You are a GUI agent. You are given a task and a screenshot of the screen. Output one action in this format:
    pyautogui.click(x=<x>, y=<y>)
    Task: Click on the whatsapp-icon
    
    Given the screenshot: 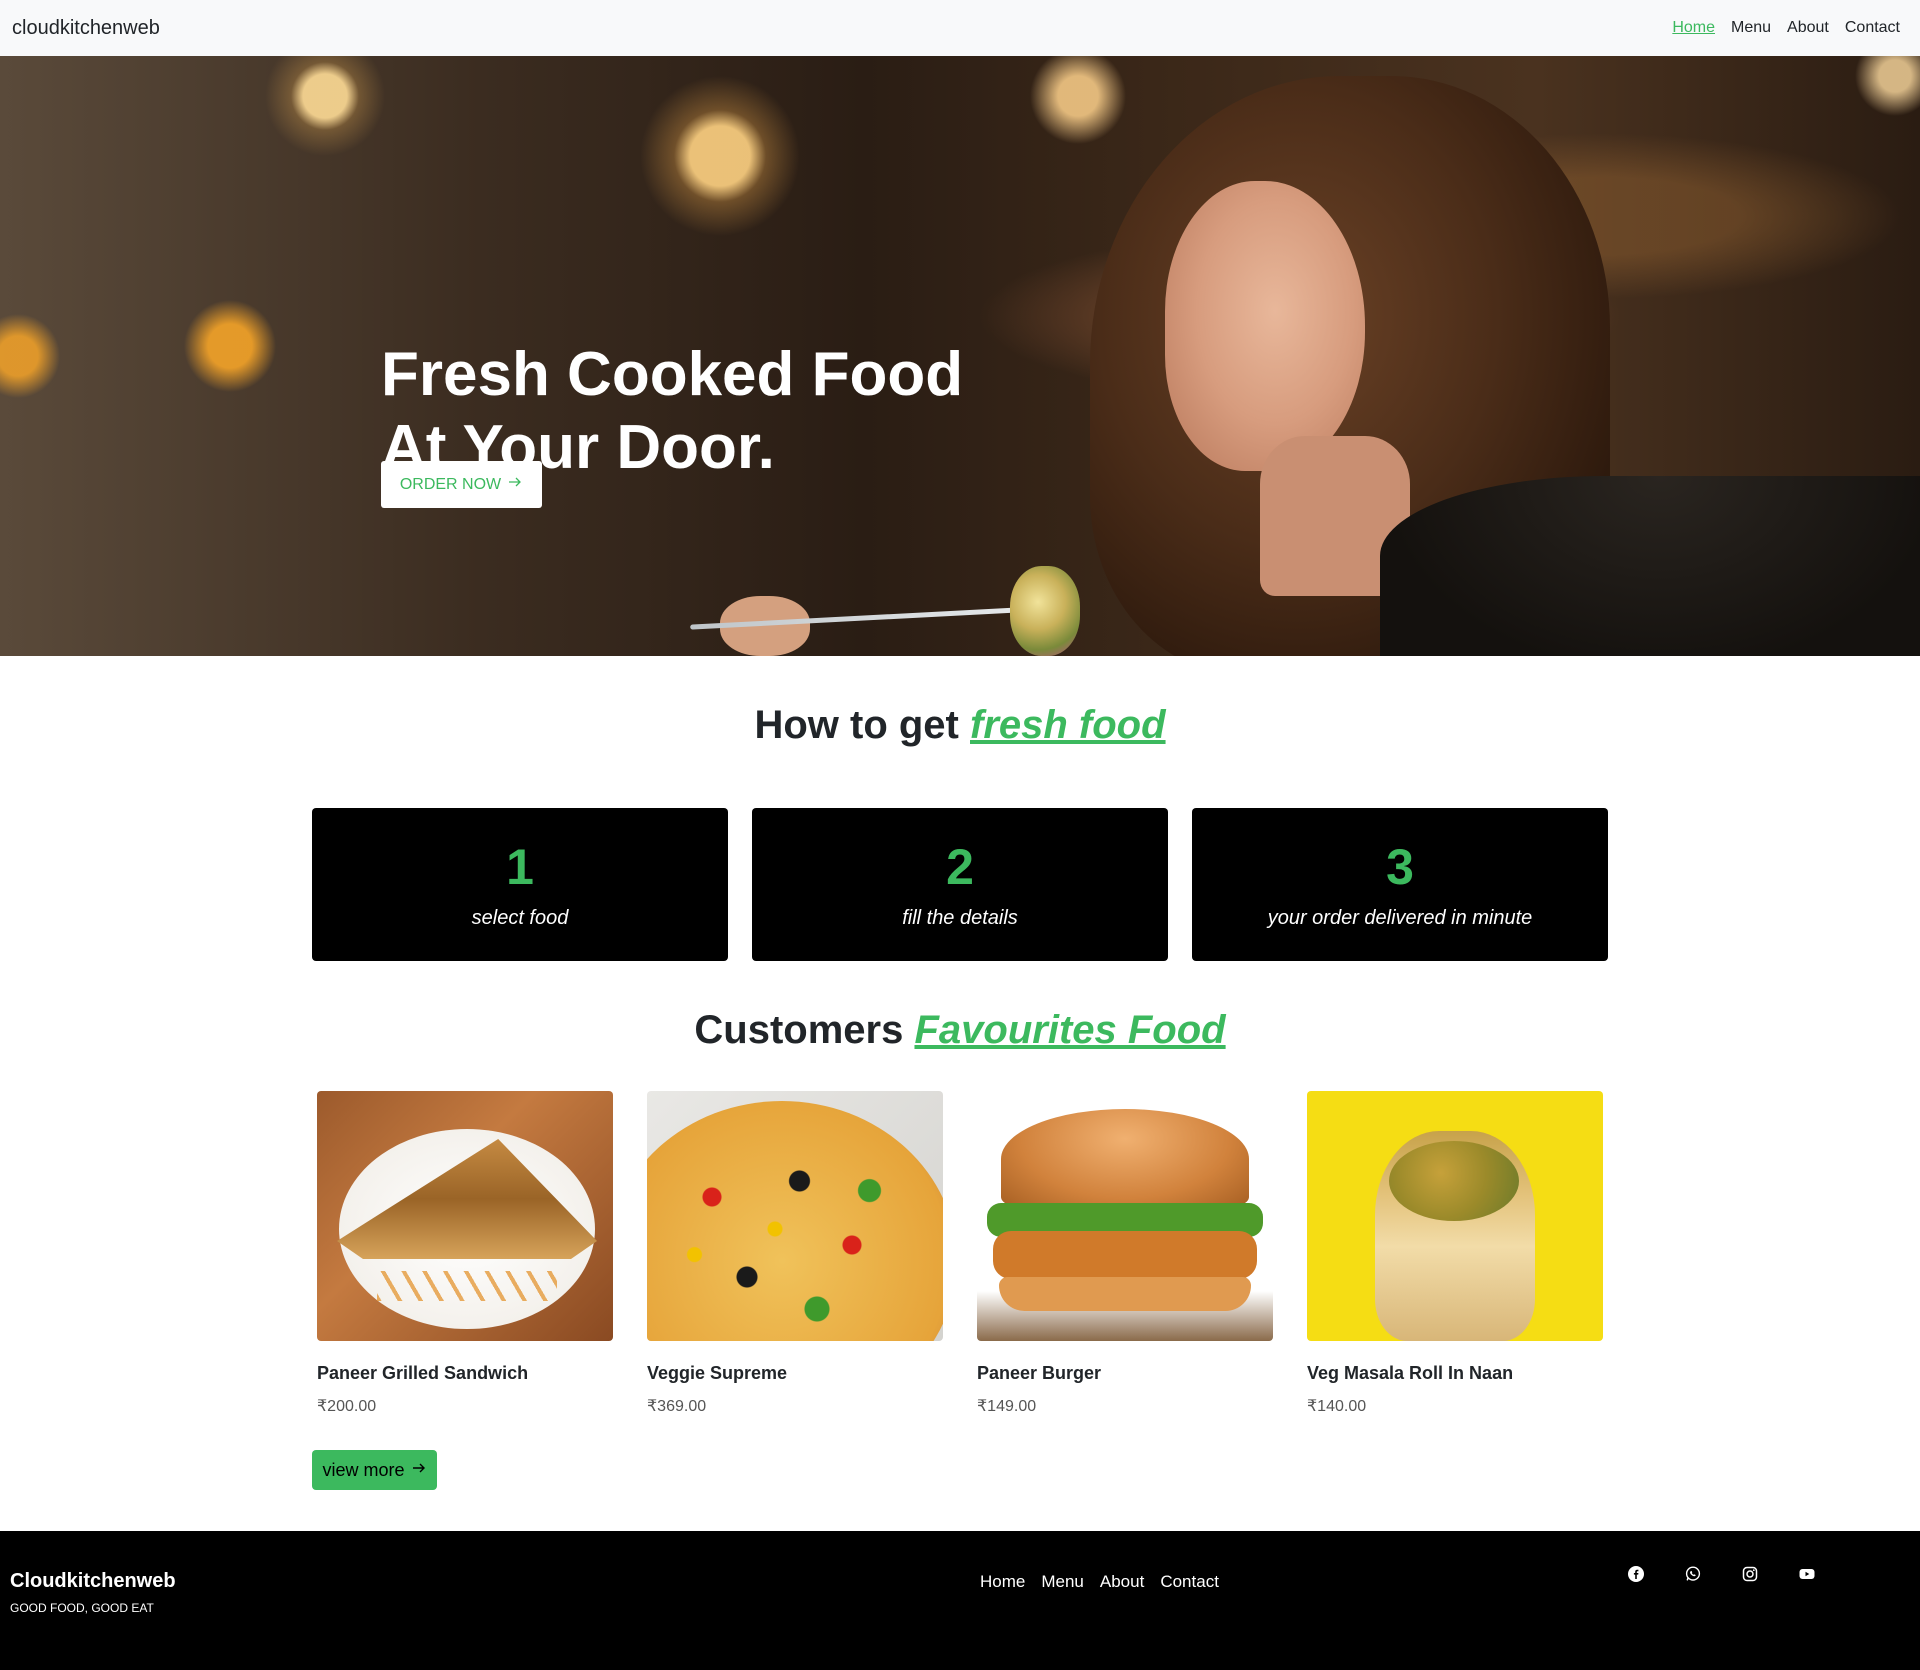 What is the action you would take?
    pyautogui.click(x=1693, y=1574)
    